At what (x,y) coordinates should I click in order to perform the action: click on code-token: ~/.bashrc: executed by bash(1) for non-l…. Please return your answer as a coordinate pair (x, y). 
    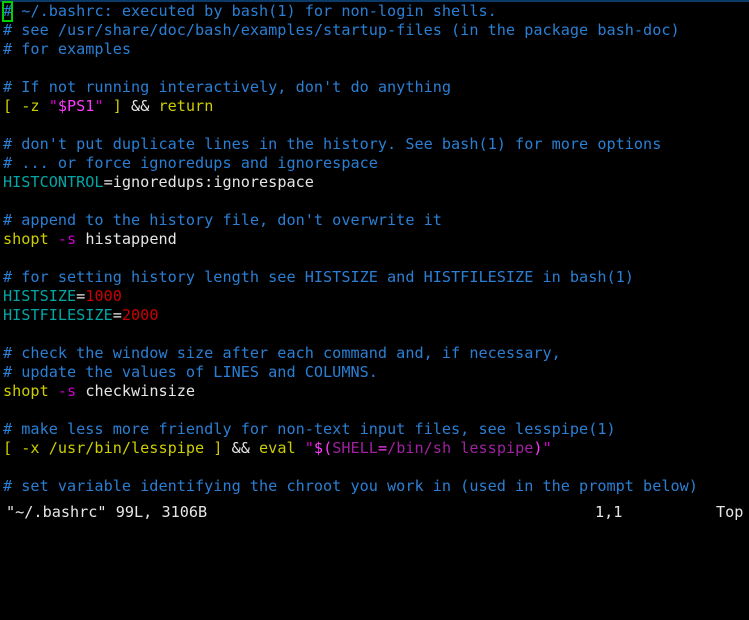
    Looking at the image, I should click on (254, 11).